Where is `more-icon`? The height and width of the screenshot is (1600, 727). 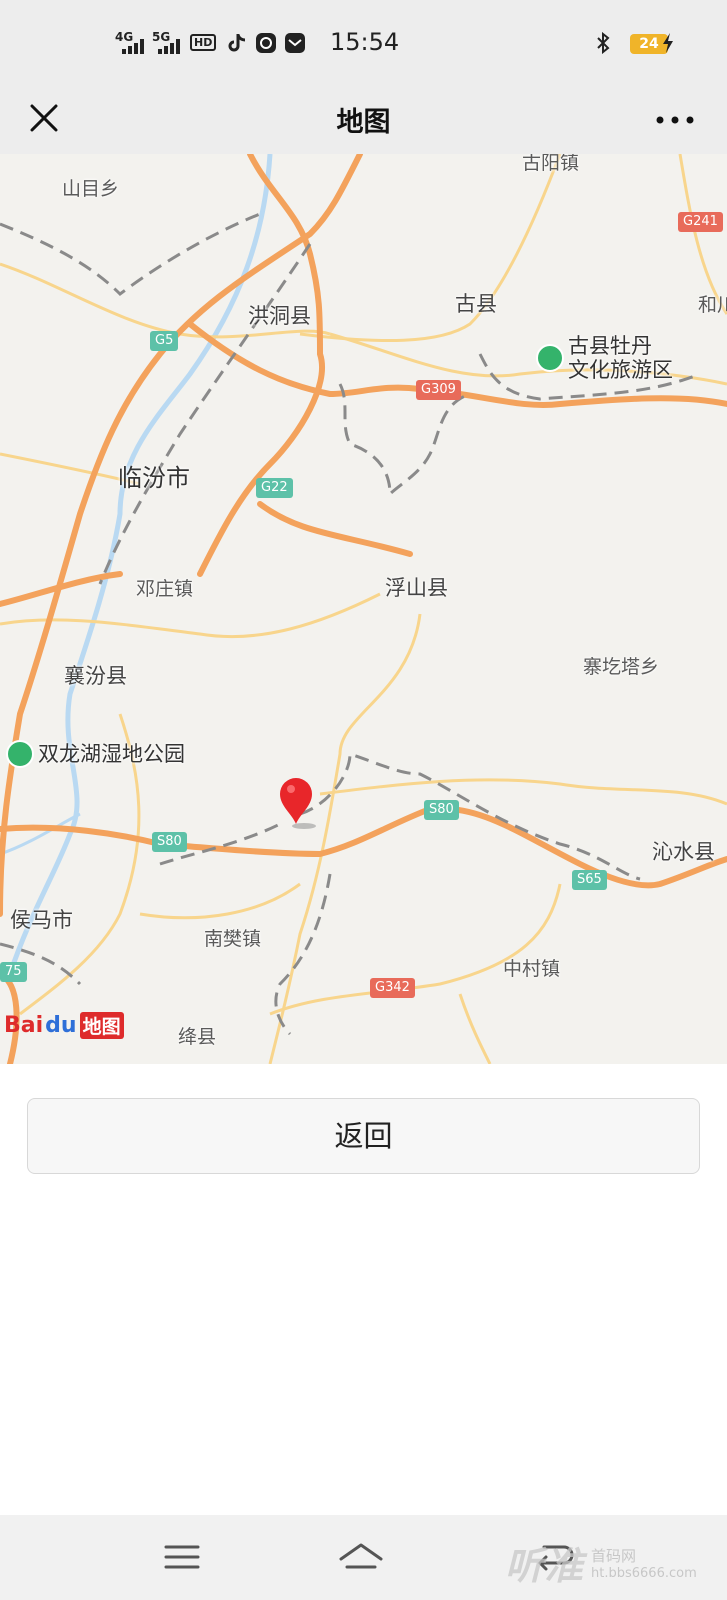
more-icon is located at coordinates (675, 118).